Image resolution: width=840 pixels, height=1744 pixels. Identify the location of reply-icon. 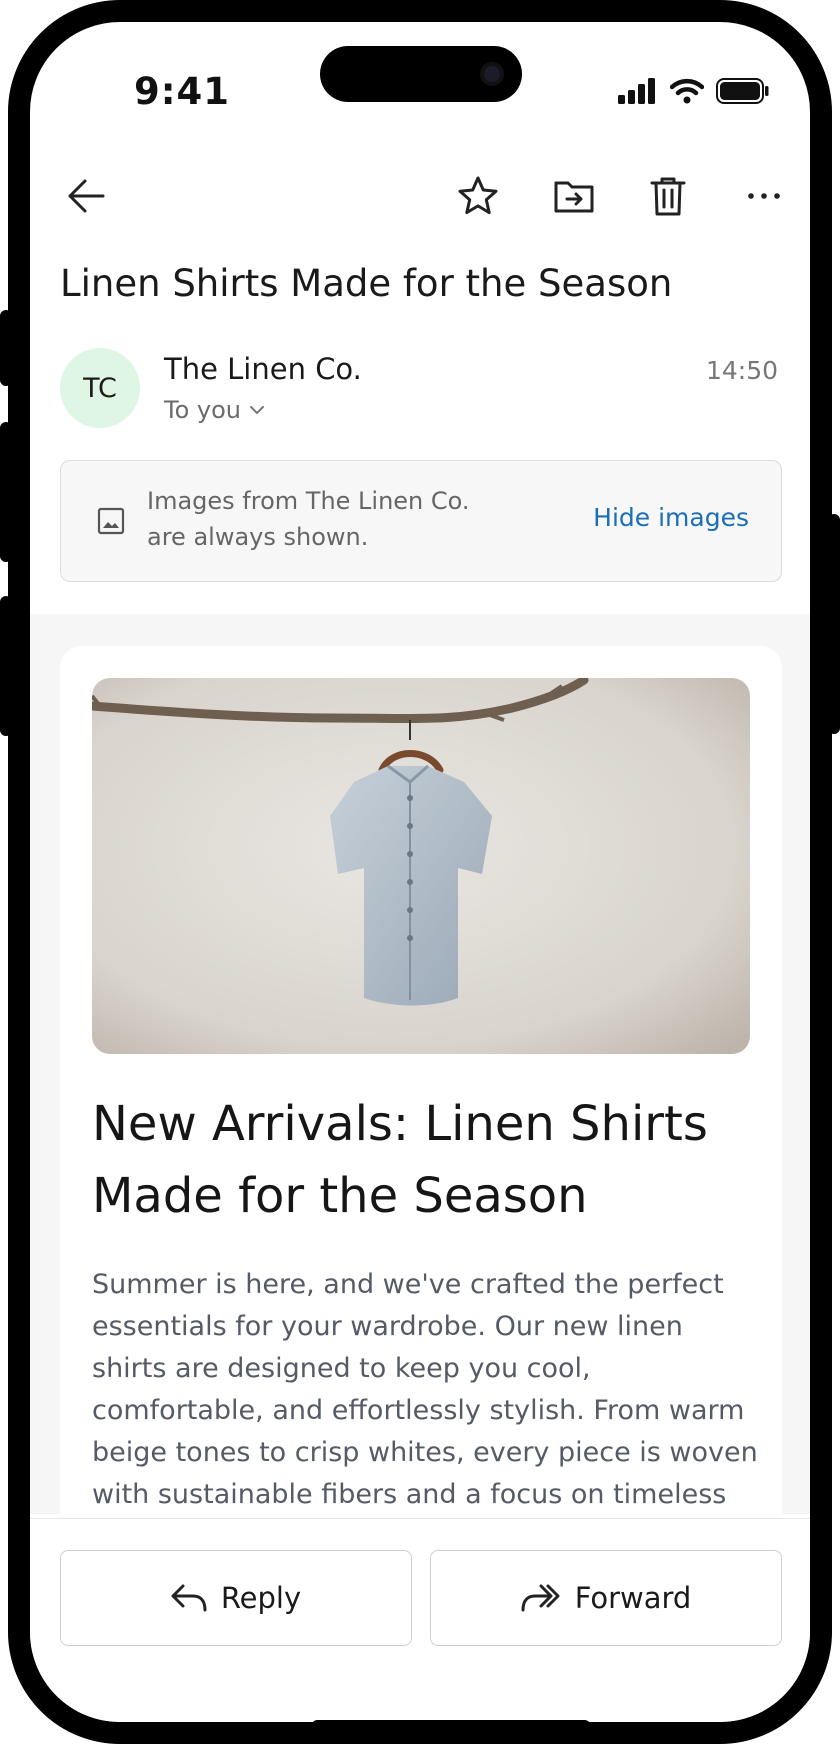
(189, 1598).